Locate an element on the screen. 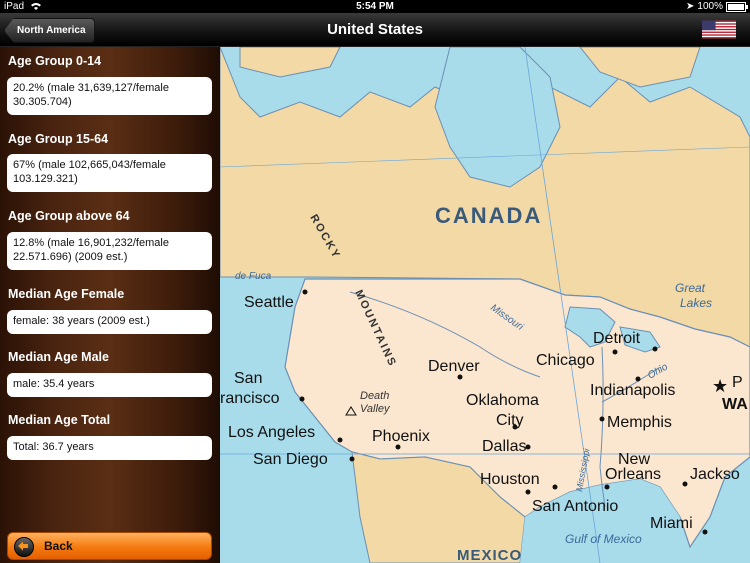  label-great-lakes-2: Lakes is located at coordinates (696, 303).